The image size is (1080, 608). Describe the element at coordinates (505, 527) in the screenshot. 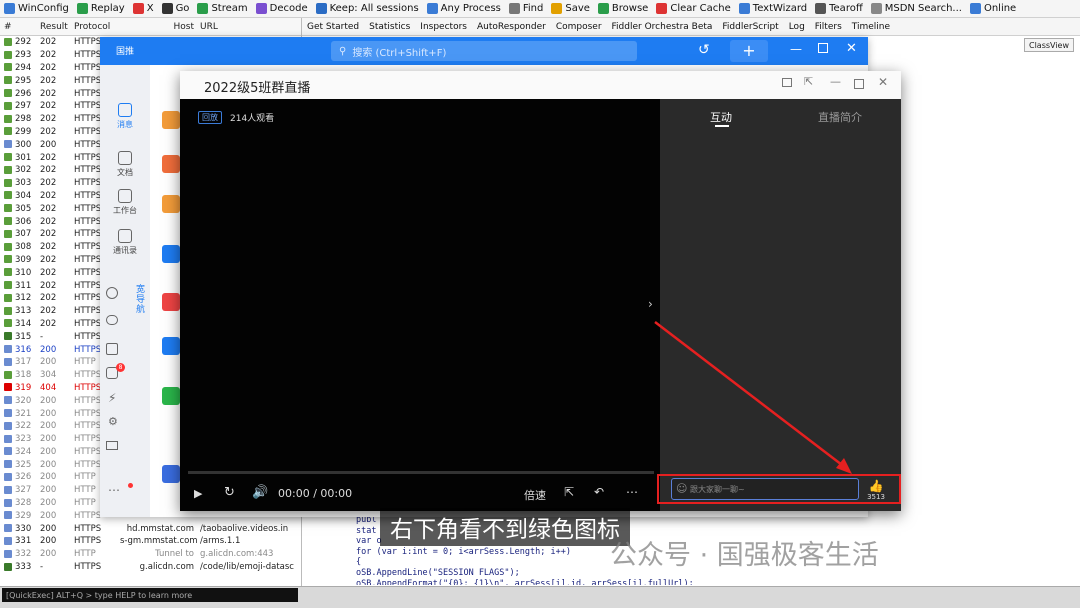

I see `video-subtitle: 右下角看不到绿色图标` at that location.